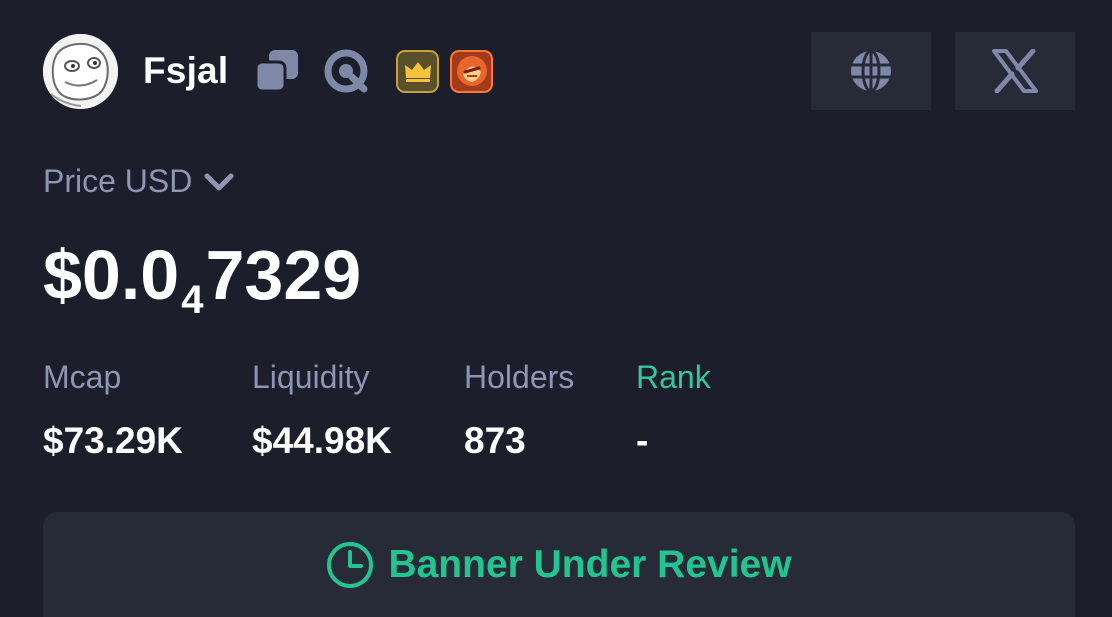  What do you see at coordinates (192, 300) in the screenshot?
I see `price-zero-count: 4` at bounding box center [192, 300].